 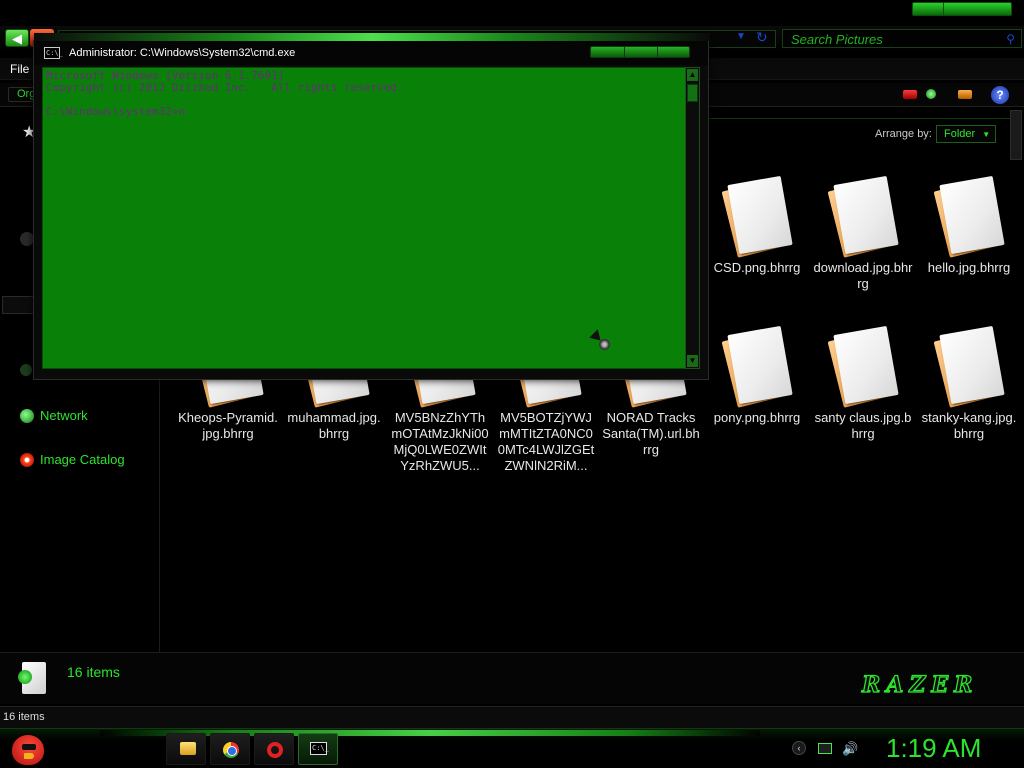 What do you see at coordinates (965, 94) in the screenshot?
I see `view-options-icon` at bounding box center [965, 94].